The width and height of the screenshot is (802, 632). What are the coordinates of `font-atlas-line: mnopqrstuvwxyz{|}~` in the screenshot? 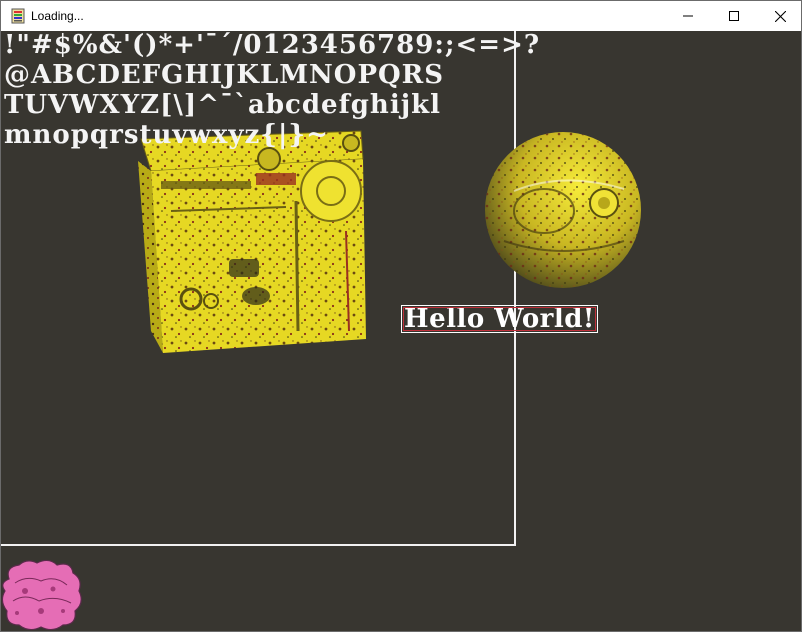 It's located at (166, 135).